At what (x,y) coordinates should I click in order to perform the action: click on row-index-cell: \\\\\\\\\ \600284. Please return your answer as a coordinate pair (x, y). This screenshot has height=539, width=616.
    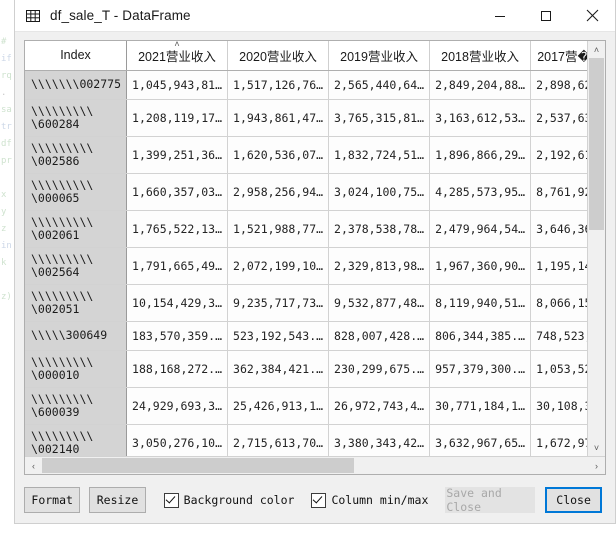
    Looking at the image, I should click on (76, 118).